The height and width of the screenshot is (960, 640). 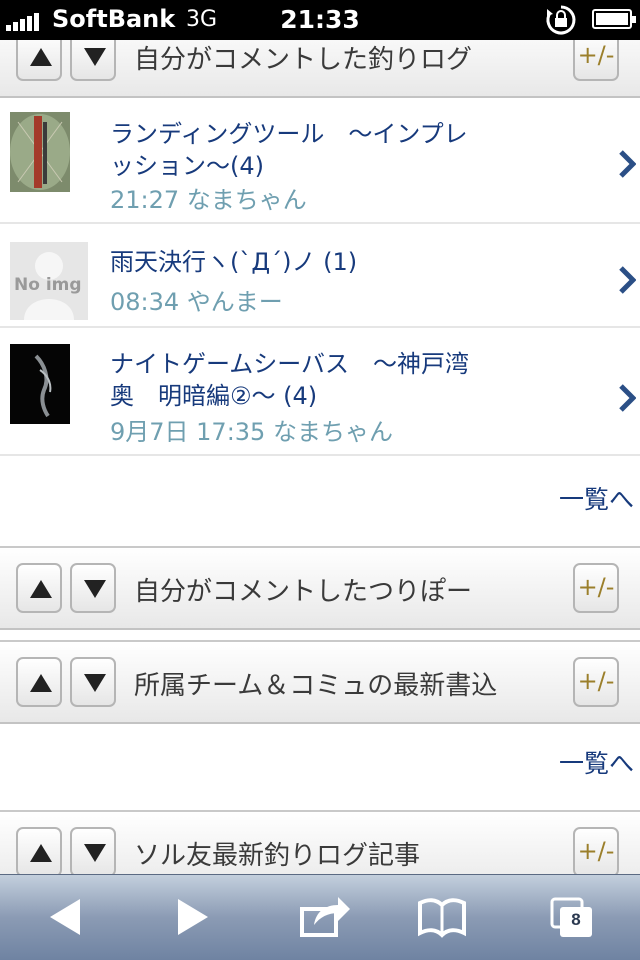 I want to click on no-image-label: No img, so click(x=48, y=285).